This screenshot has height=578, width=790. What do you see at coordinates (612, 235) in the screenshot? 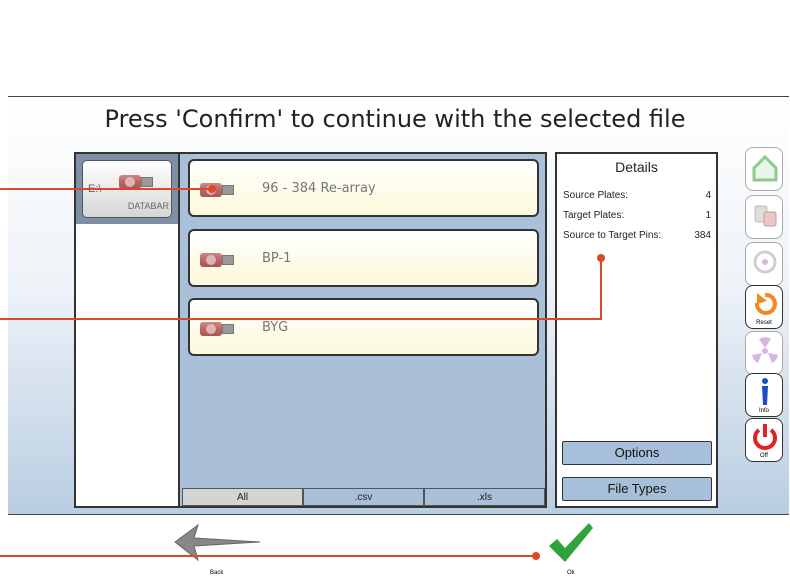
I see `detail-label: Source to Target Pins:` at bounding box center [612, 235].